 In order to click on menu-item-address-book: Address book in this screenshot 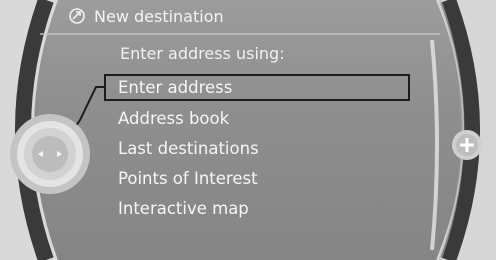, I will do `click(263, 119)`.